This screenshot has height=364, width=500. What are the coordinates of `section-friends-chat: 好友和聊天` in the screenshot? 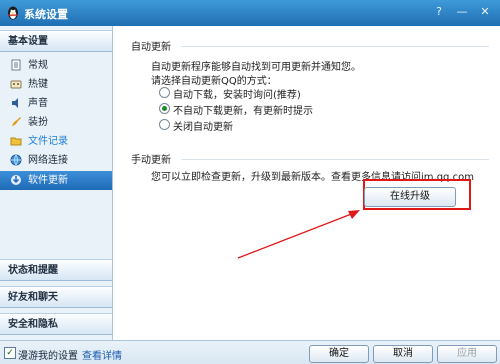 It's located at (56, 297).